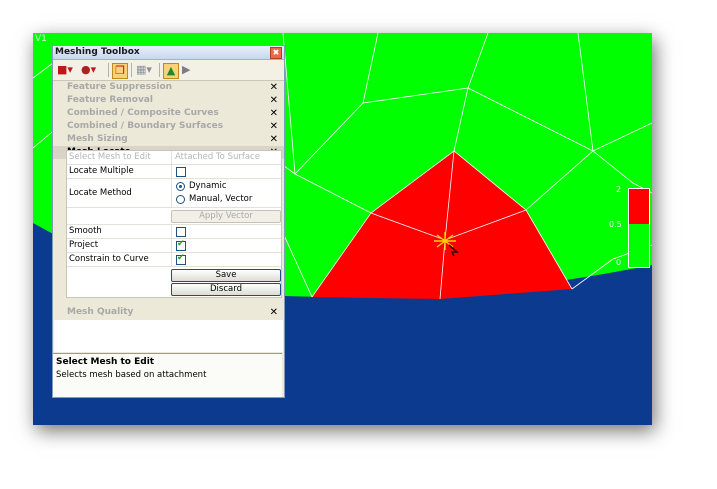 Image resolution: width=717 pixels, height=489 pixels. What do you see at coordinates (226, 157) in the screenshot?
I see `select-mesh-value: Attached To Surface` at bounding box center [226, 157].